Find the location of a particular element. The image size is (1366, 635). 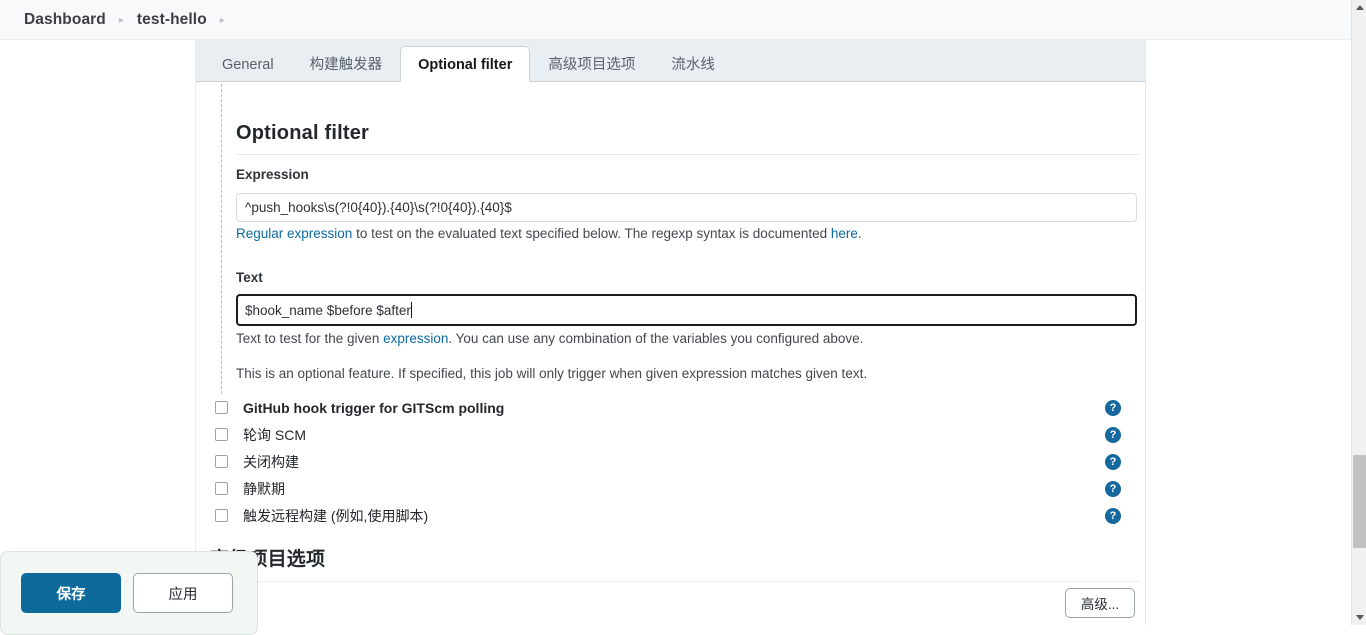

tab-advanced-project-options: 高级项目选项 is located at coordinates (591, 64).